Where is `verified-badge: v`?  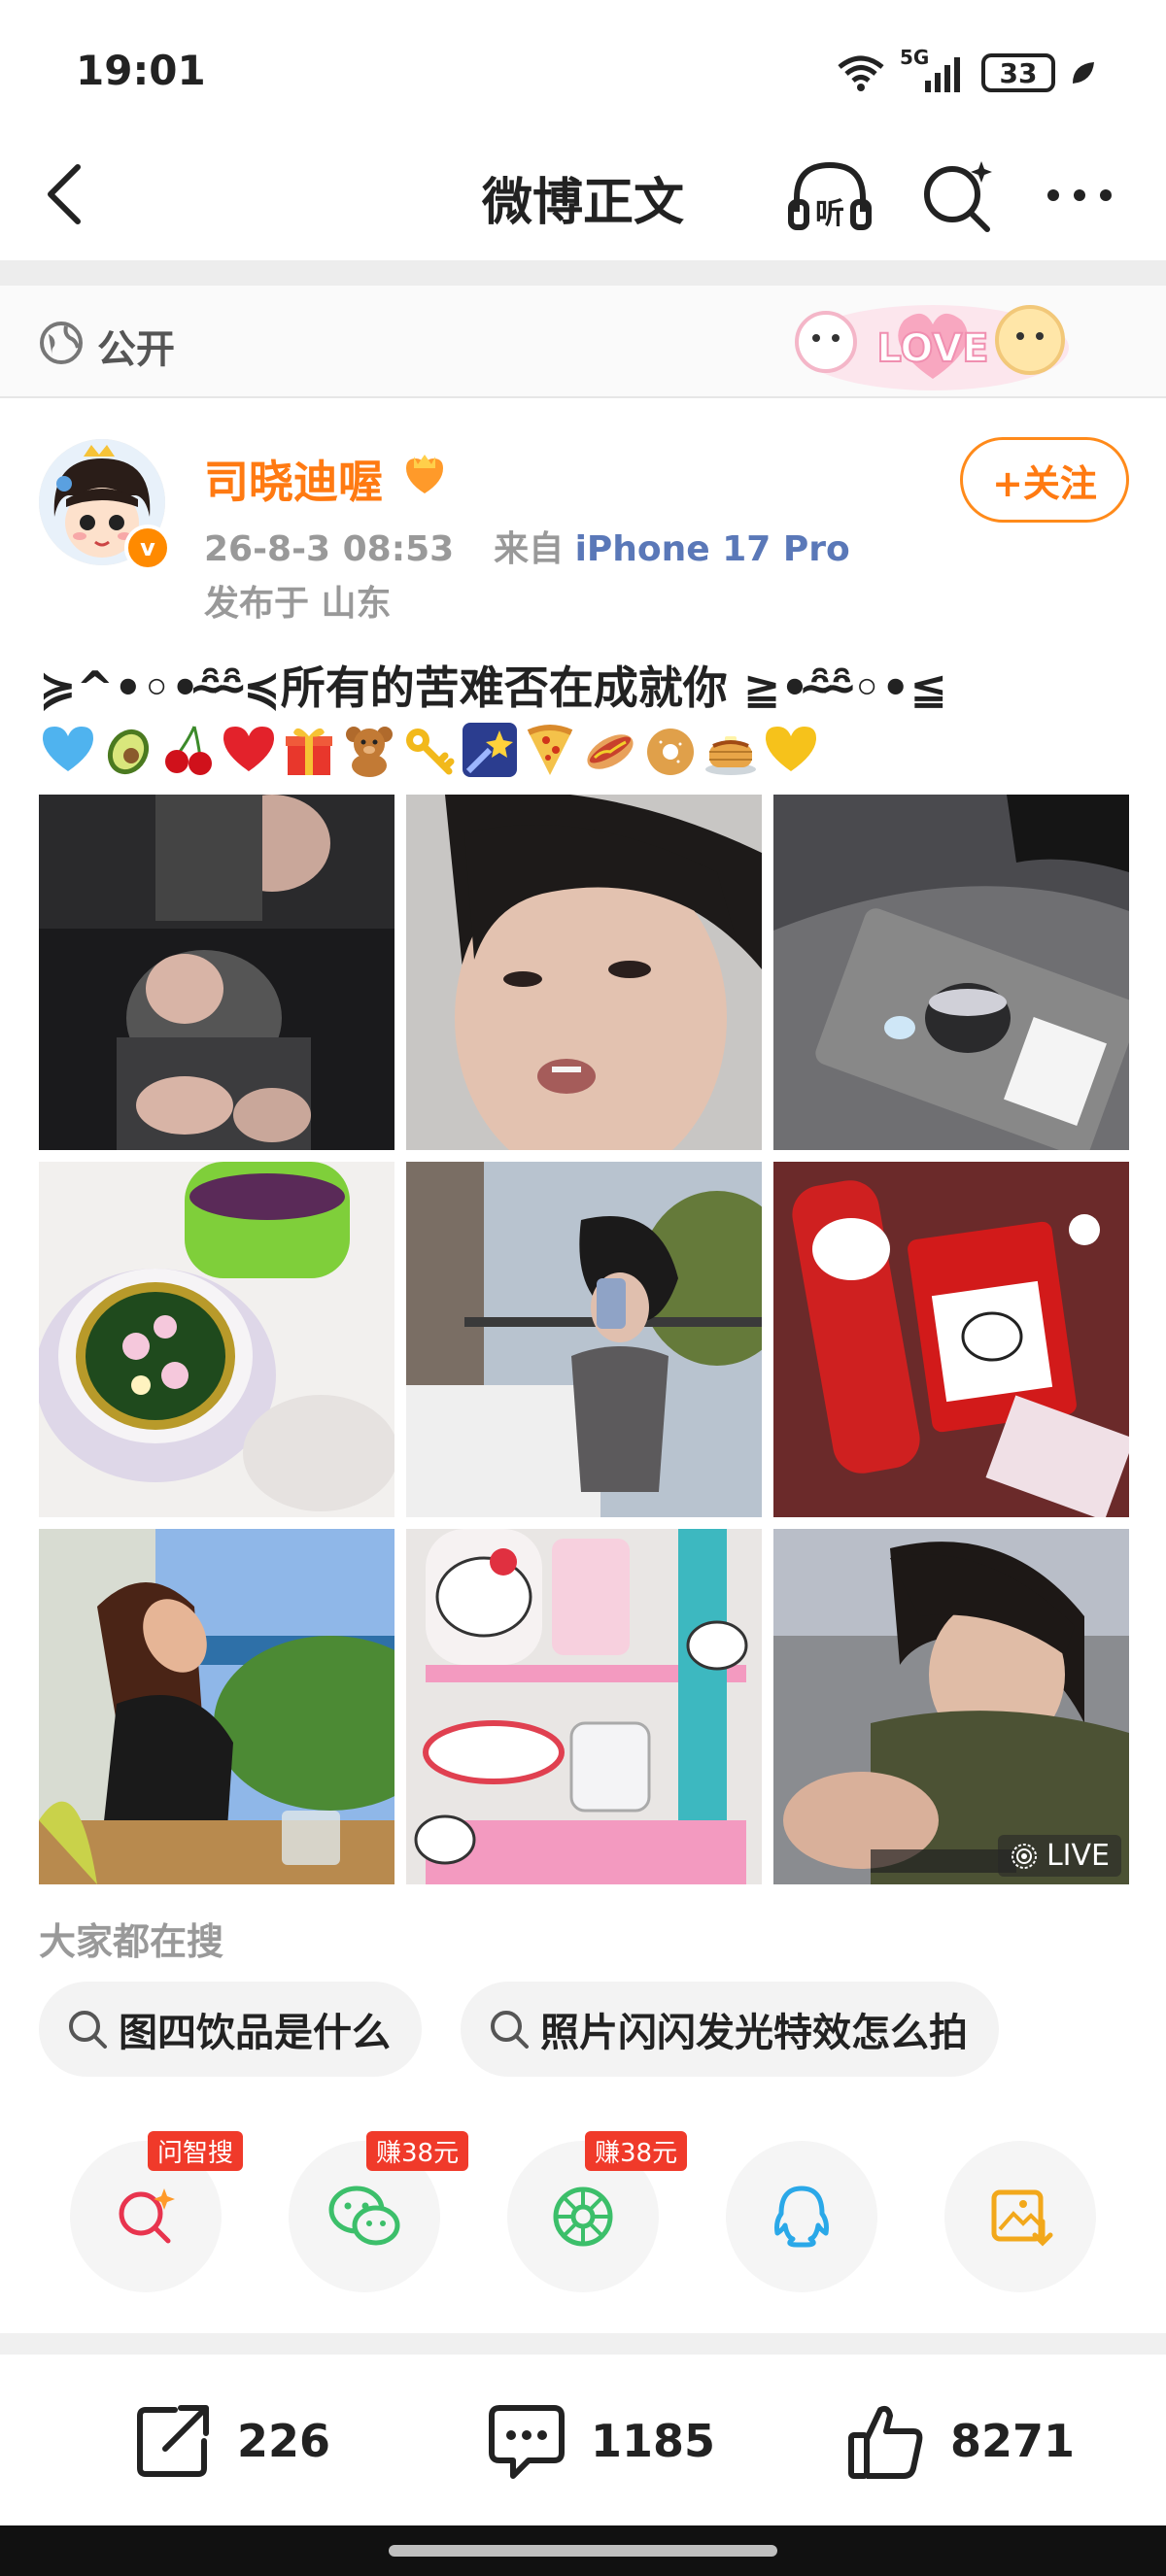 verified-badge: v is located at coordinates (147, 548).